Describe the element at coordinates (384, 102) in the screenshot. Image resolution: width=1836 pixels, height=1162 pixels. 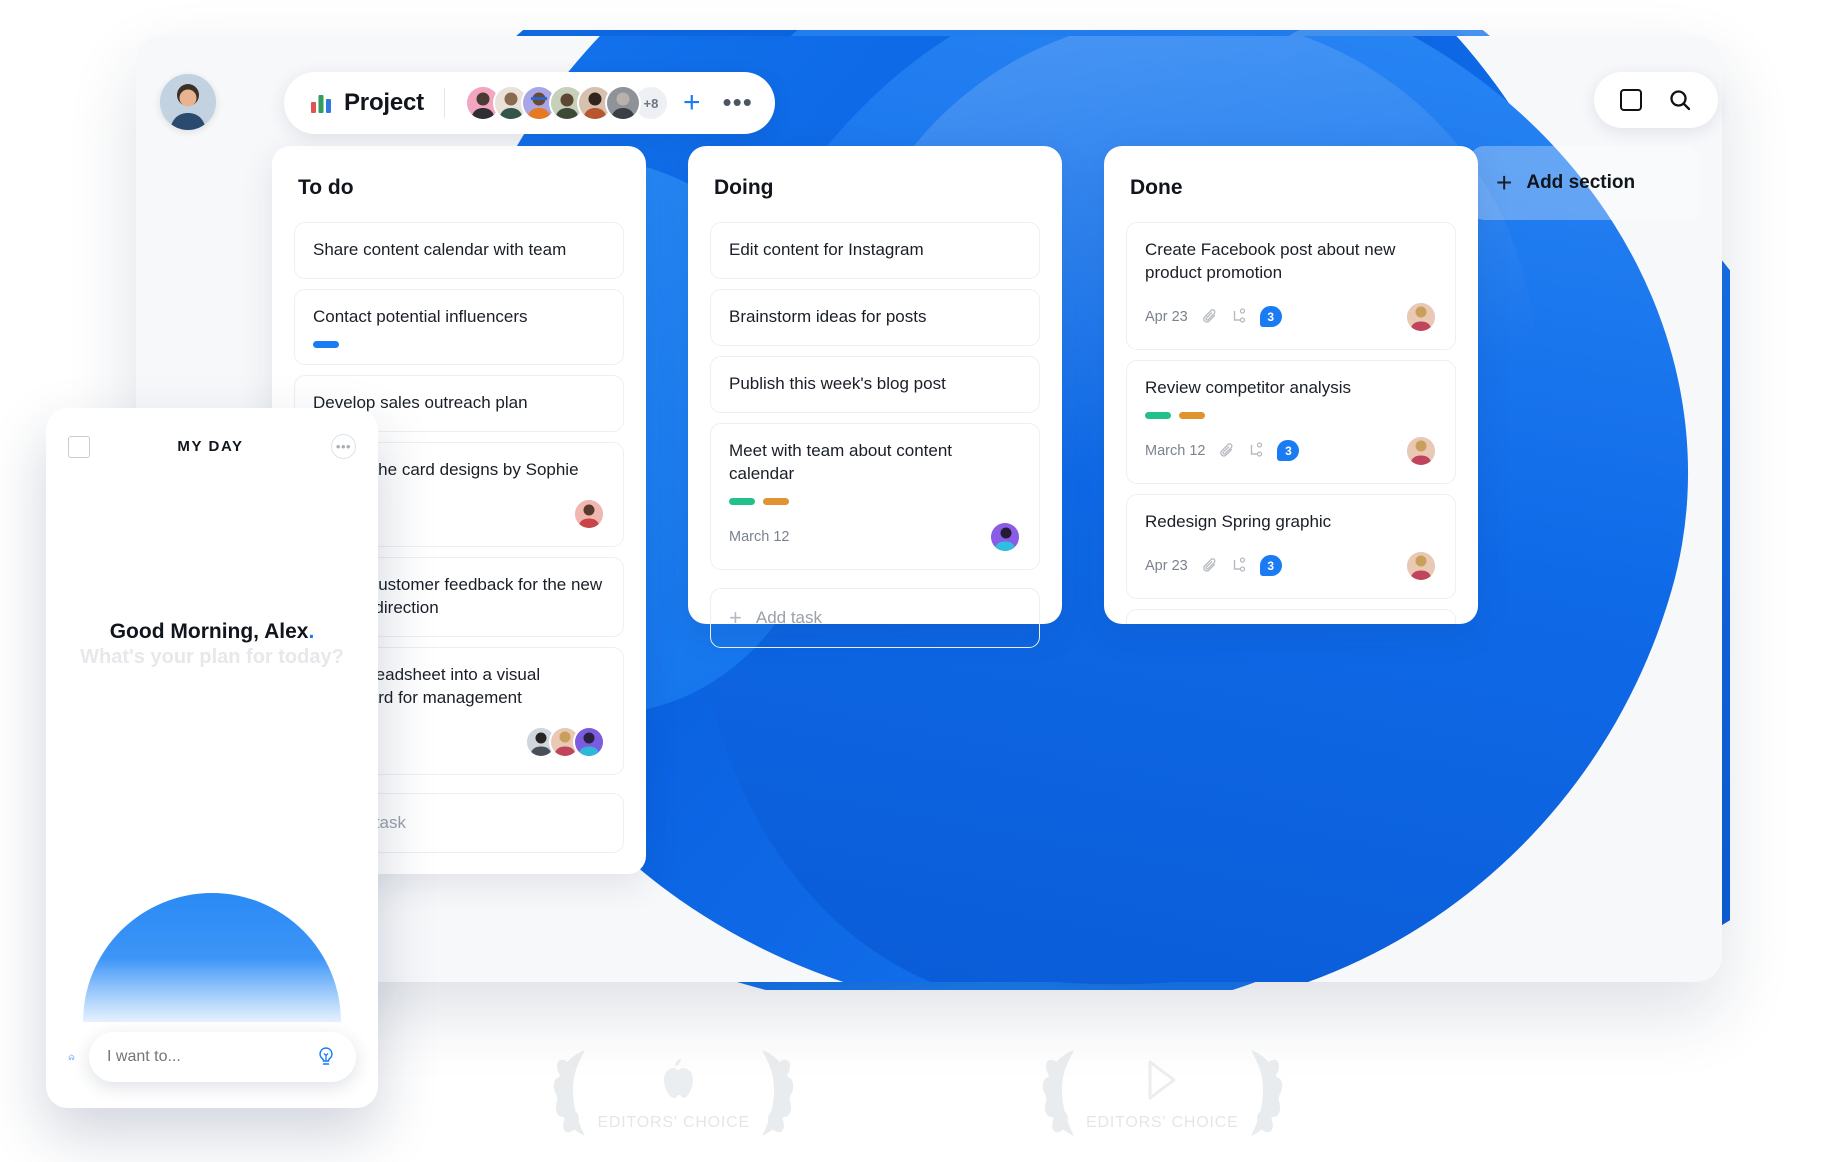
I see `project-title: Project` at that location.